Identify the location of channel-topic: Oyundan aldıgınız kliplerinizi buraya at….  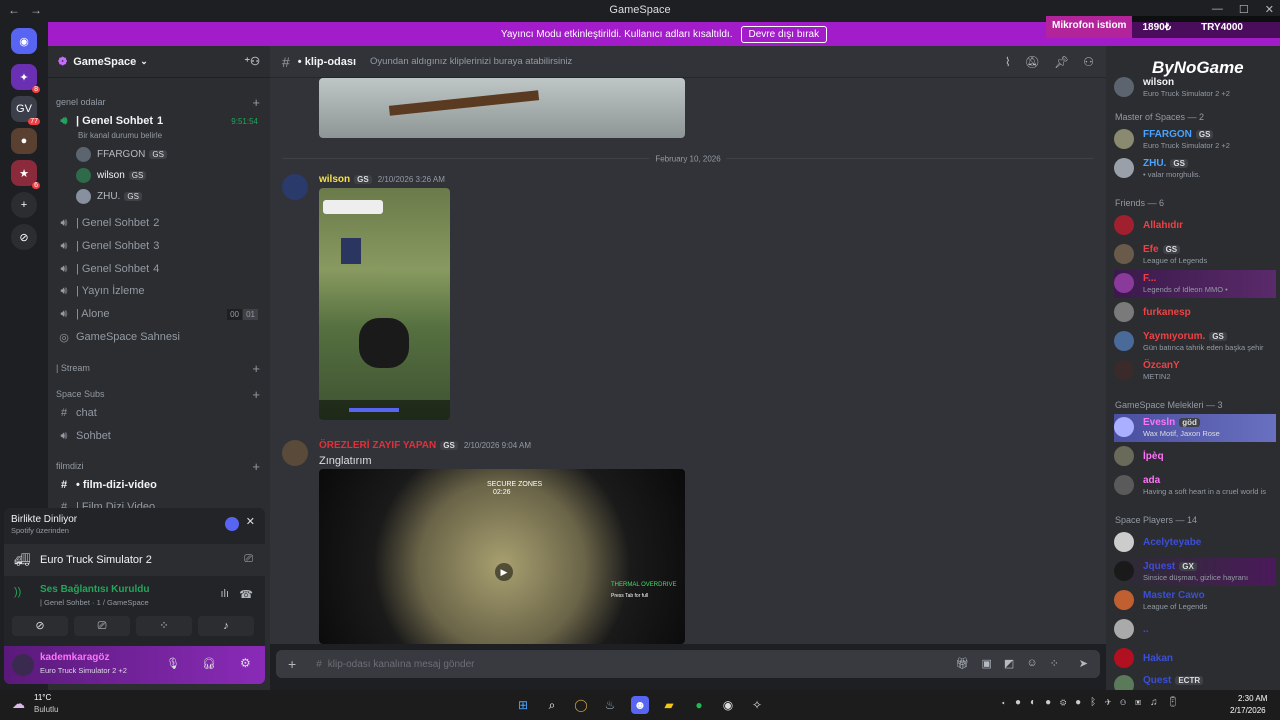
(471, 61).